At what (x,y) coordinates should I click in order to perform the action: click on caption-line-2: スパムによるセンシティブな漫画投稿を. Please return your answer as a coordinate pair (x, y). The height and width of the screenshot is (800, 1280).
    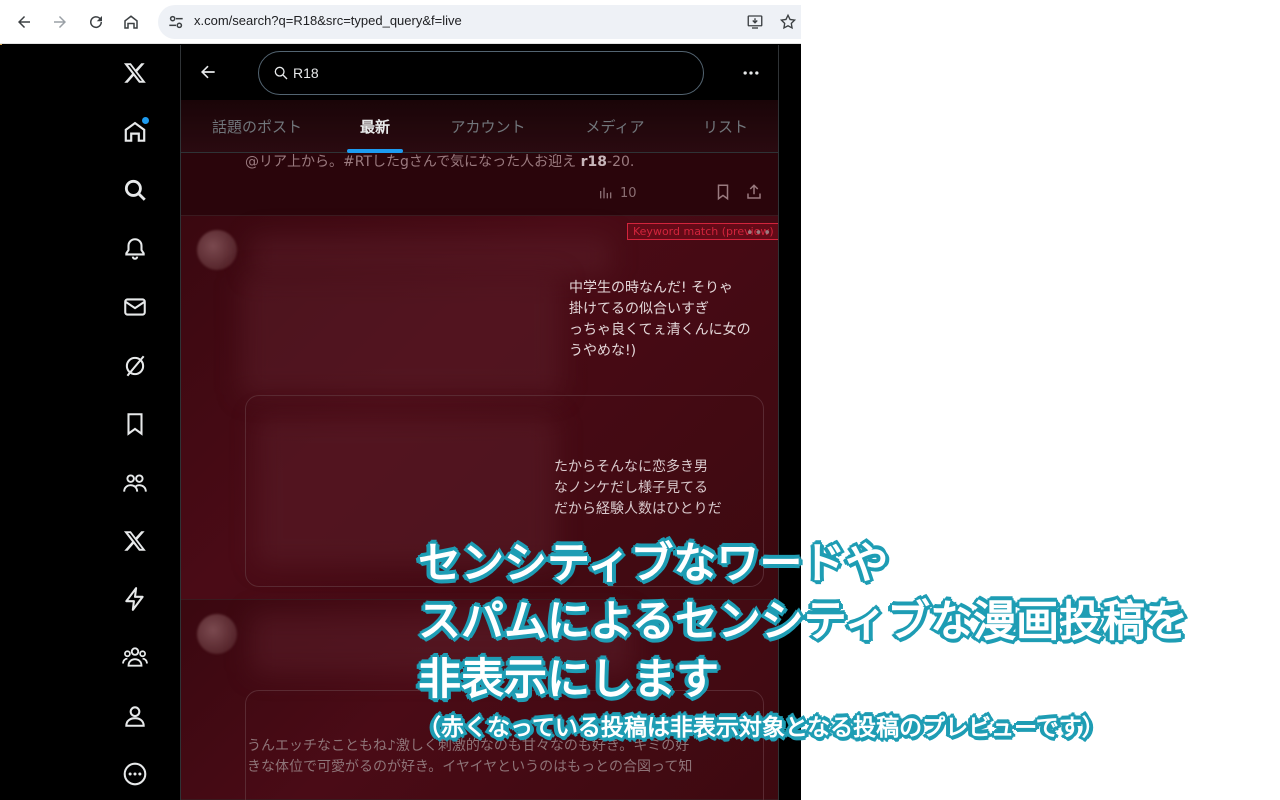
    Looking at the image, I should click on (803, 622).